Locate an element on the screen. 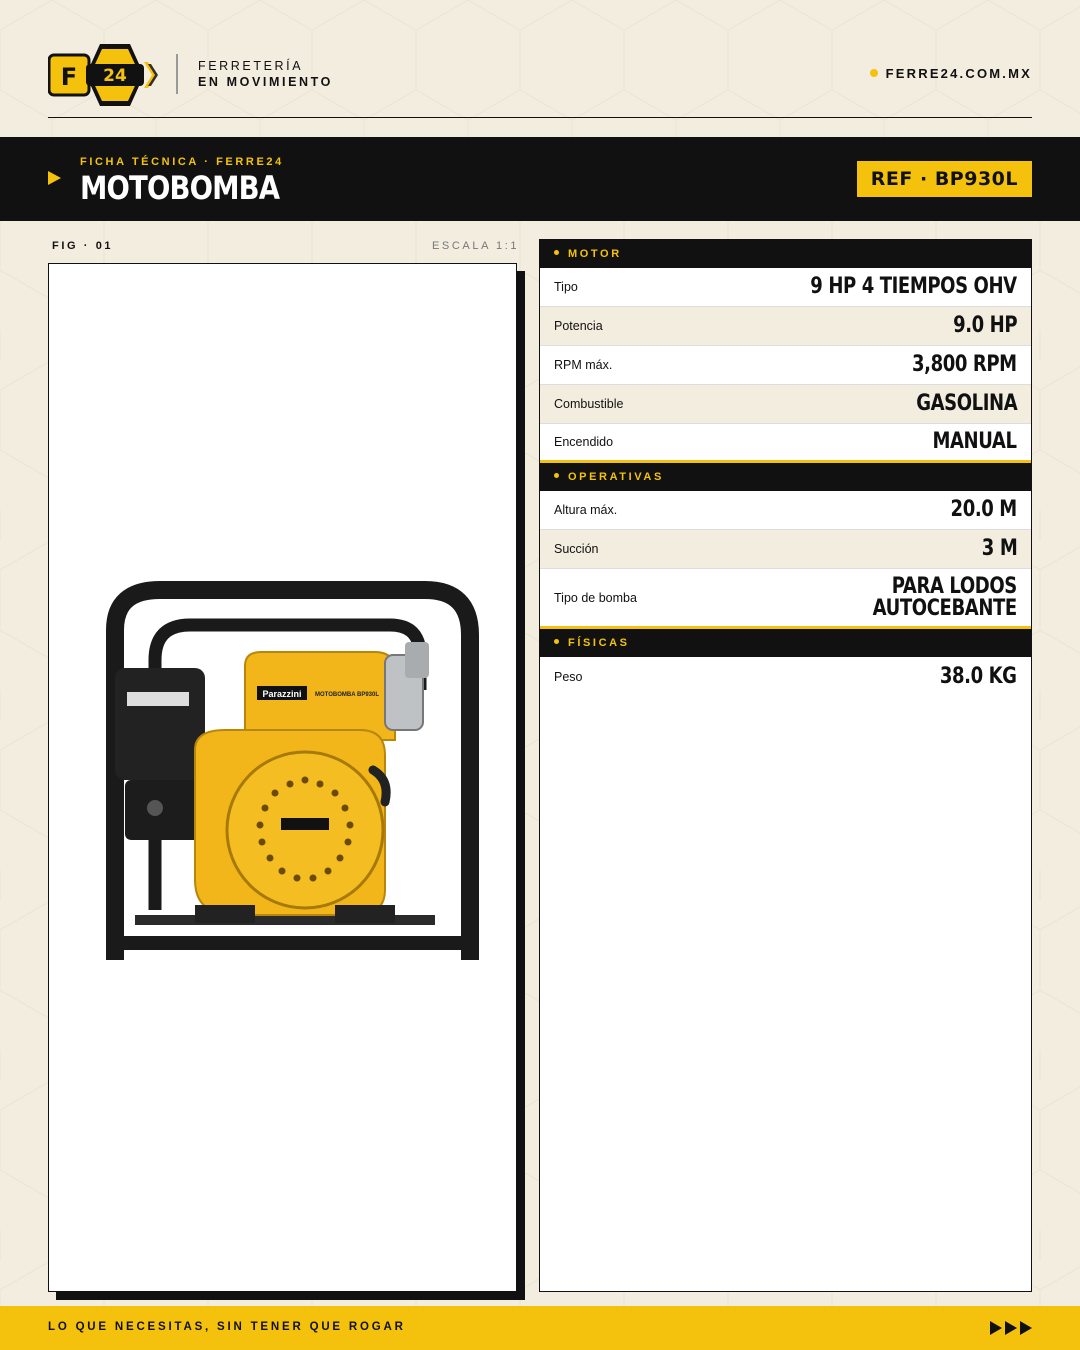  spec-label: Tipo de bomba is located at coordinates (595, 597).